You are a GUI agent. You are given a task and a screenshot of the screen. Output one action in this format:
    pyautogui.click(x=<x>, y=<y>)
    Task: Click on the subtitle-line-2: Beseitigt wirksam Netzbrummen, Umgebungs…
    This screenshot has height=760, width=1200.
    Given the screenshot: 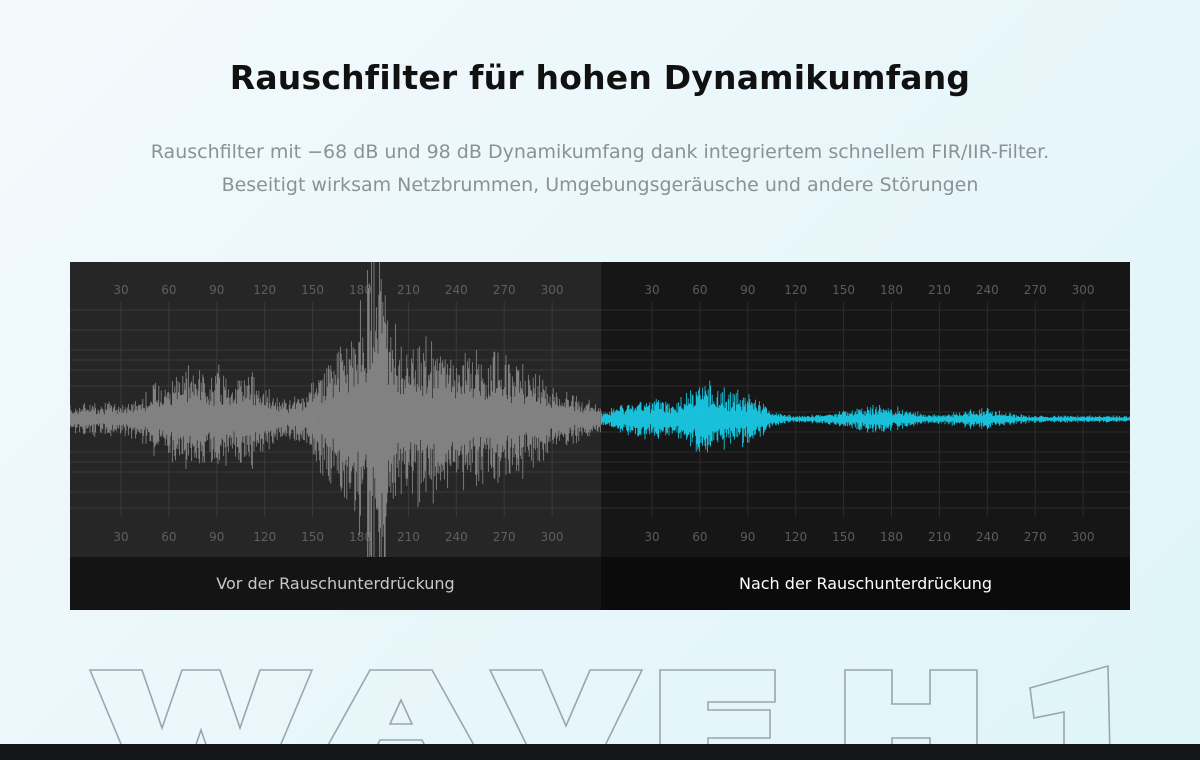 What is the action you would take?
    pyautogui.click(x=600, y=185)
    